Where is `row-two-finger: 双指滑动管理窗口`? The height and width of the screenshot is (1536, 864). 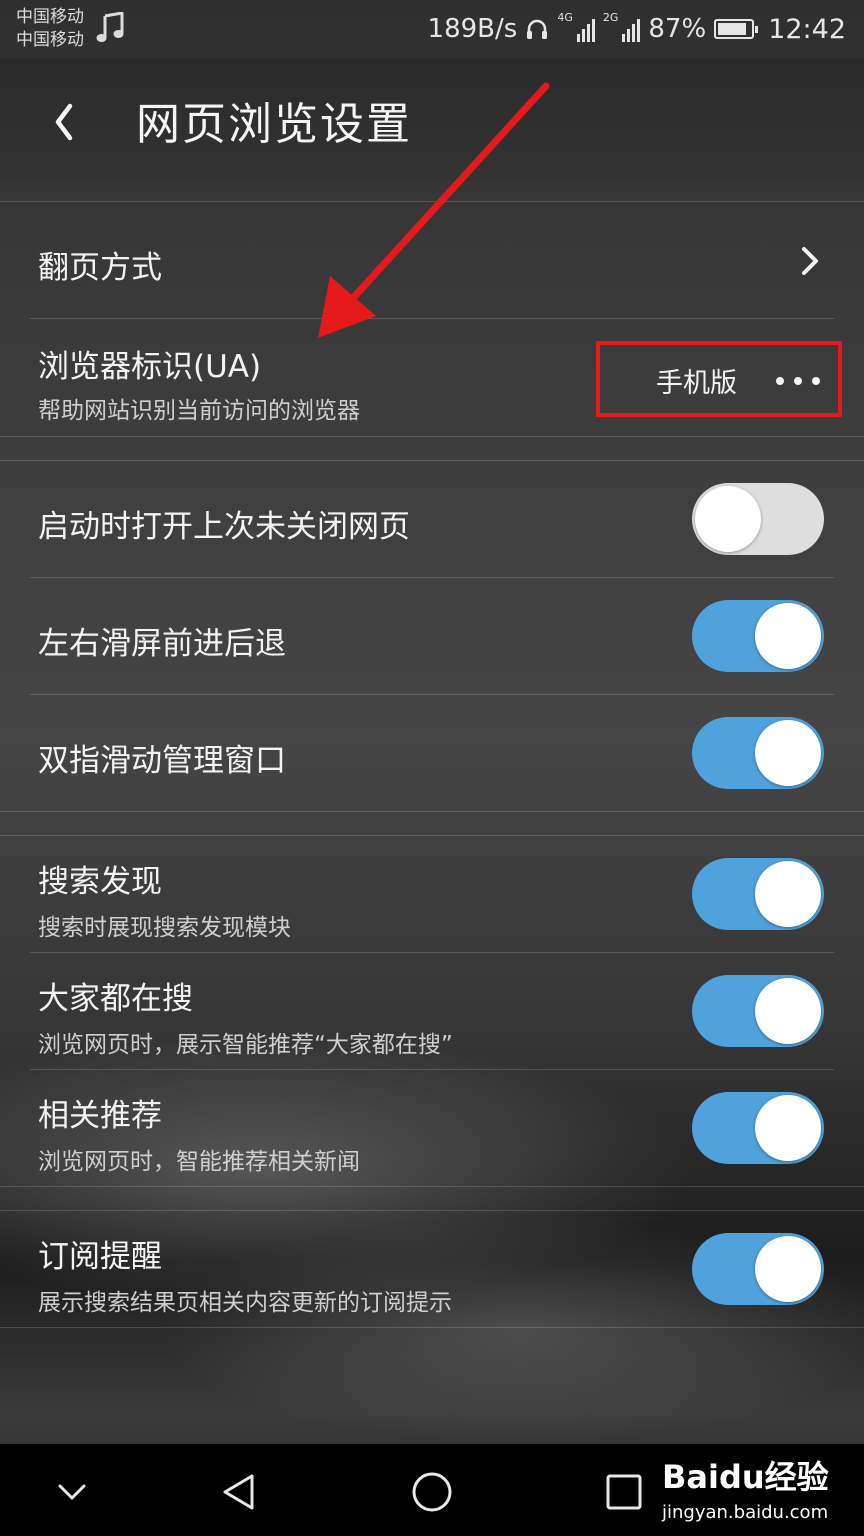
row-two-finger: 双指滑动管理窗口 is located at coordinates (432, 753).